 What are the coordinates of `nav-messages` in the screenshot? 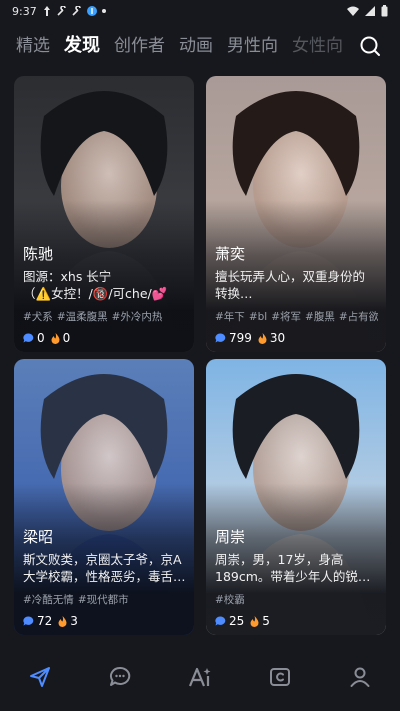 It's located at (120, 677).